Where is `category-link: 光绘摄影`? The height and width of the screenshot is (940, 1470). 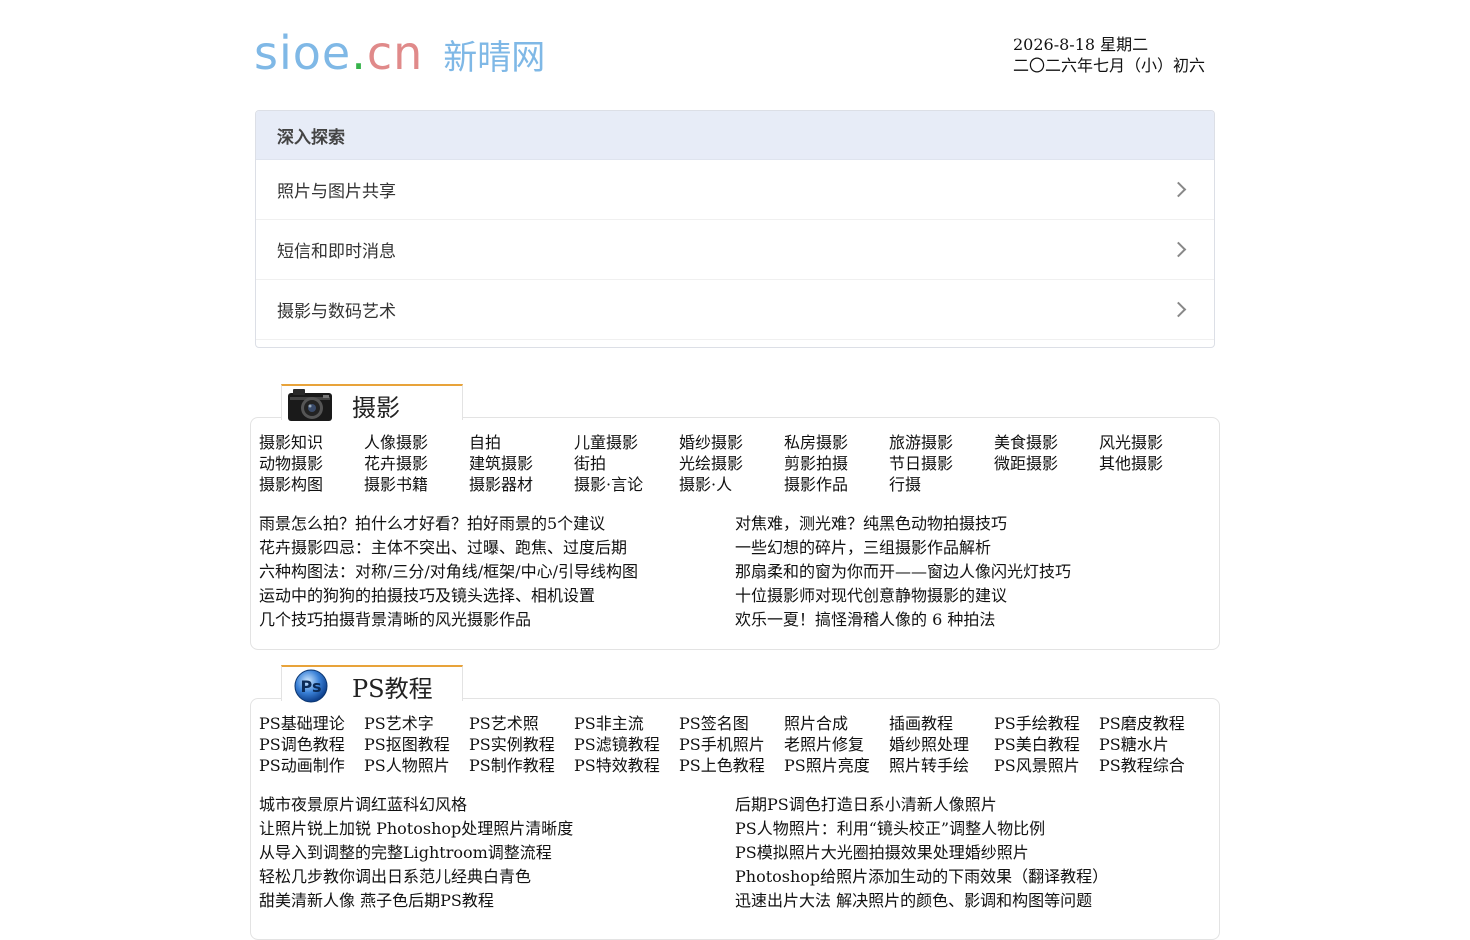
category-link: 光绘摄影 is located at coordinates (731, 463).